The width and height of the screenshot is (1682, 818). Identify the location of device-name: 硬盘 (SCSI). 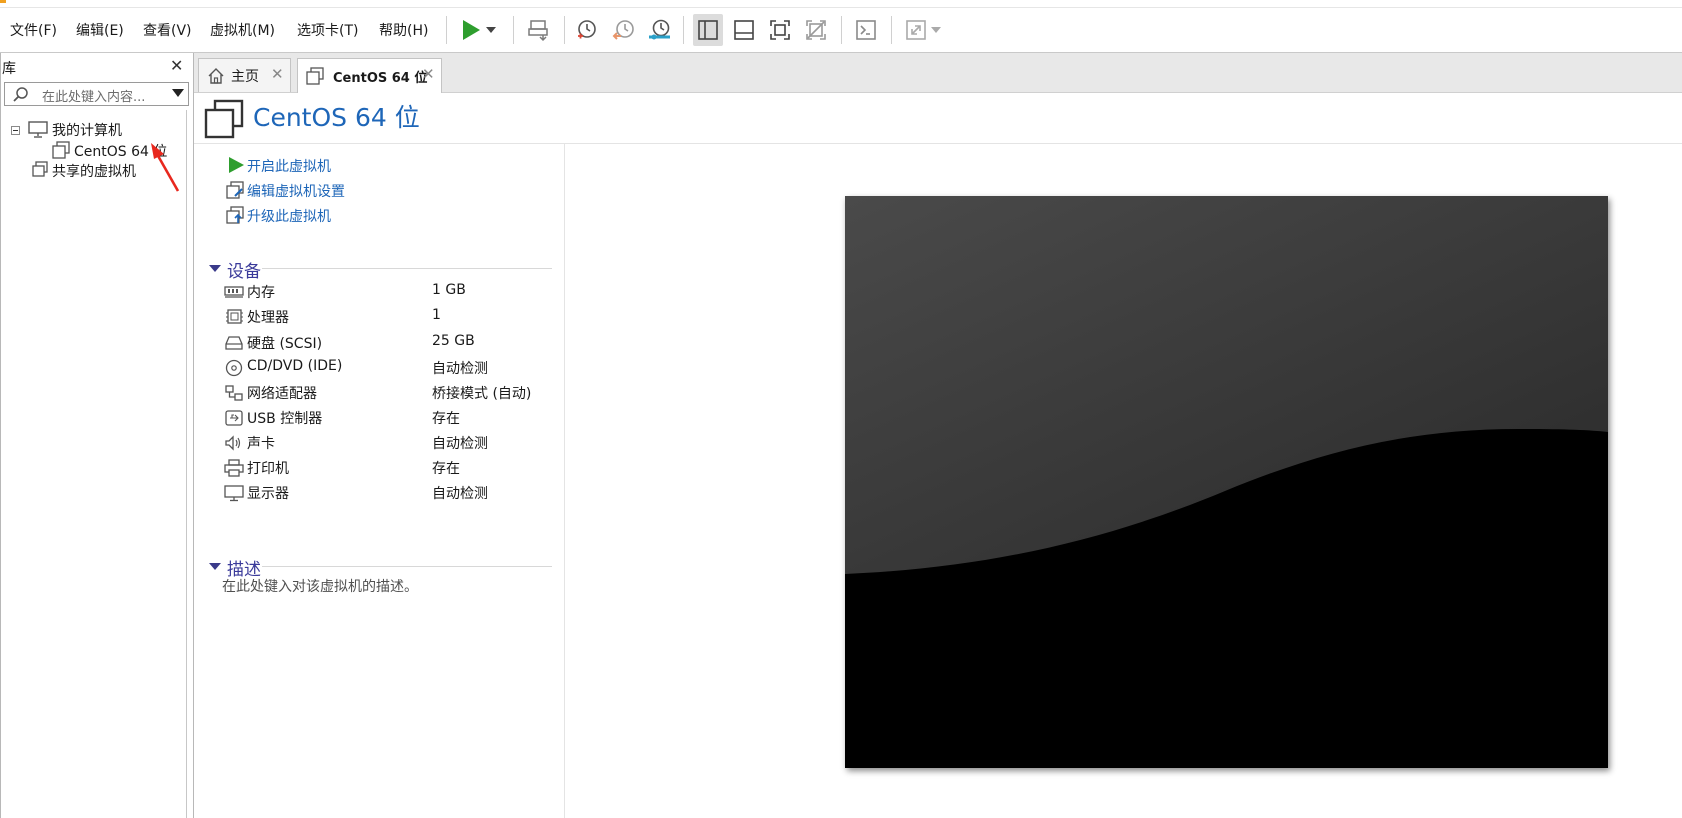
(284, 343).